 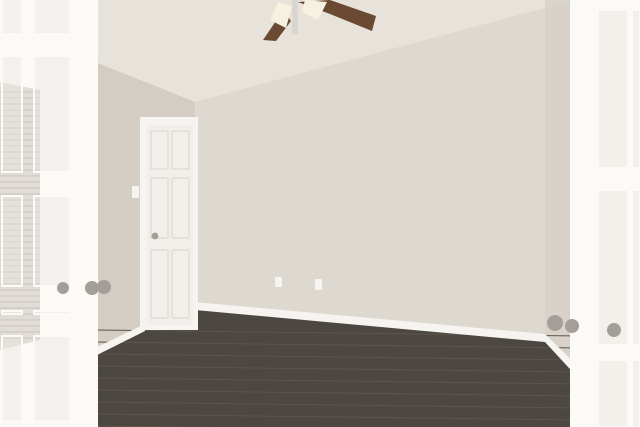 I want to click on light-switch-icon, so click(x=135, y=192).